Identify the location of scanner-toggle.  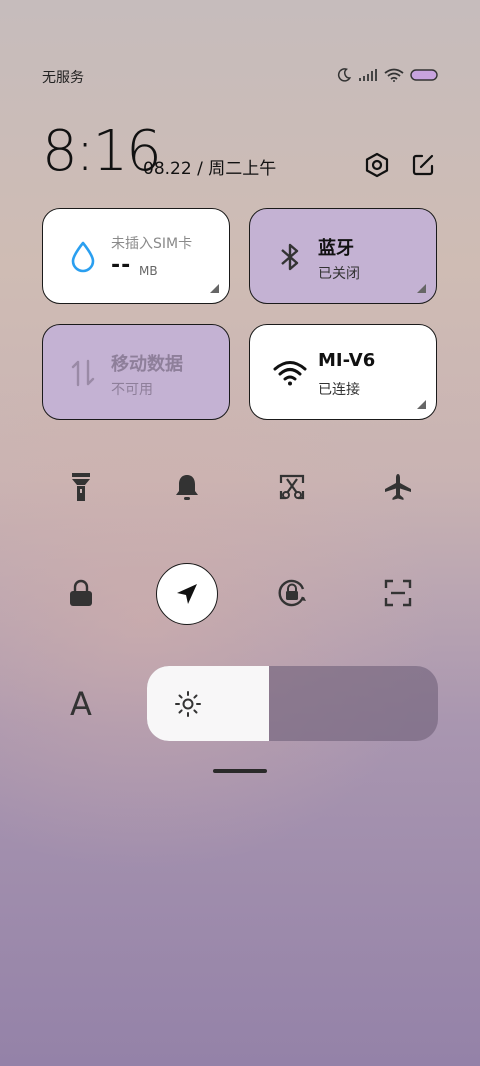
(398, 593).